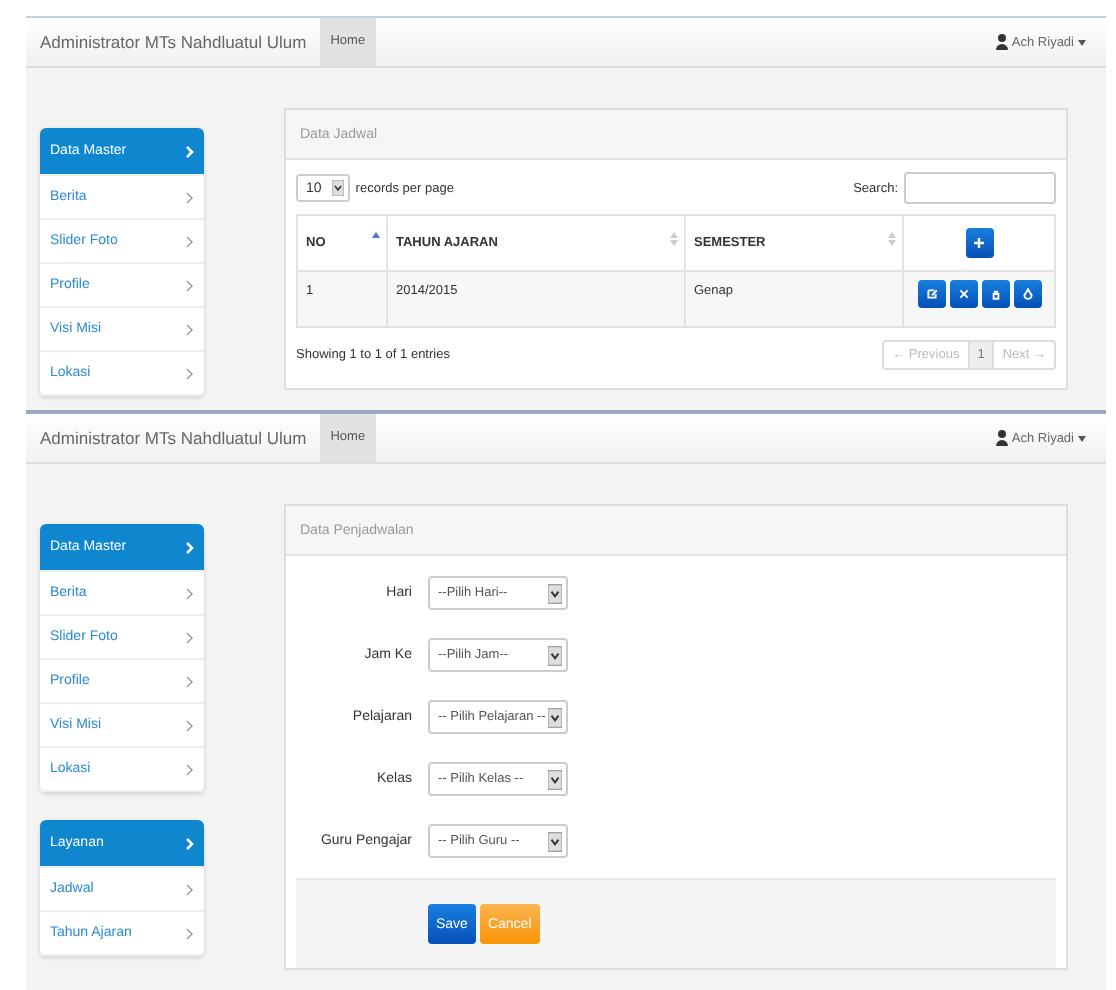  I want to click on close-icon, so click(963, 294).